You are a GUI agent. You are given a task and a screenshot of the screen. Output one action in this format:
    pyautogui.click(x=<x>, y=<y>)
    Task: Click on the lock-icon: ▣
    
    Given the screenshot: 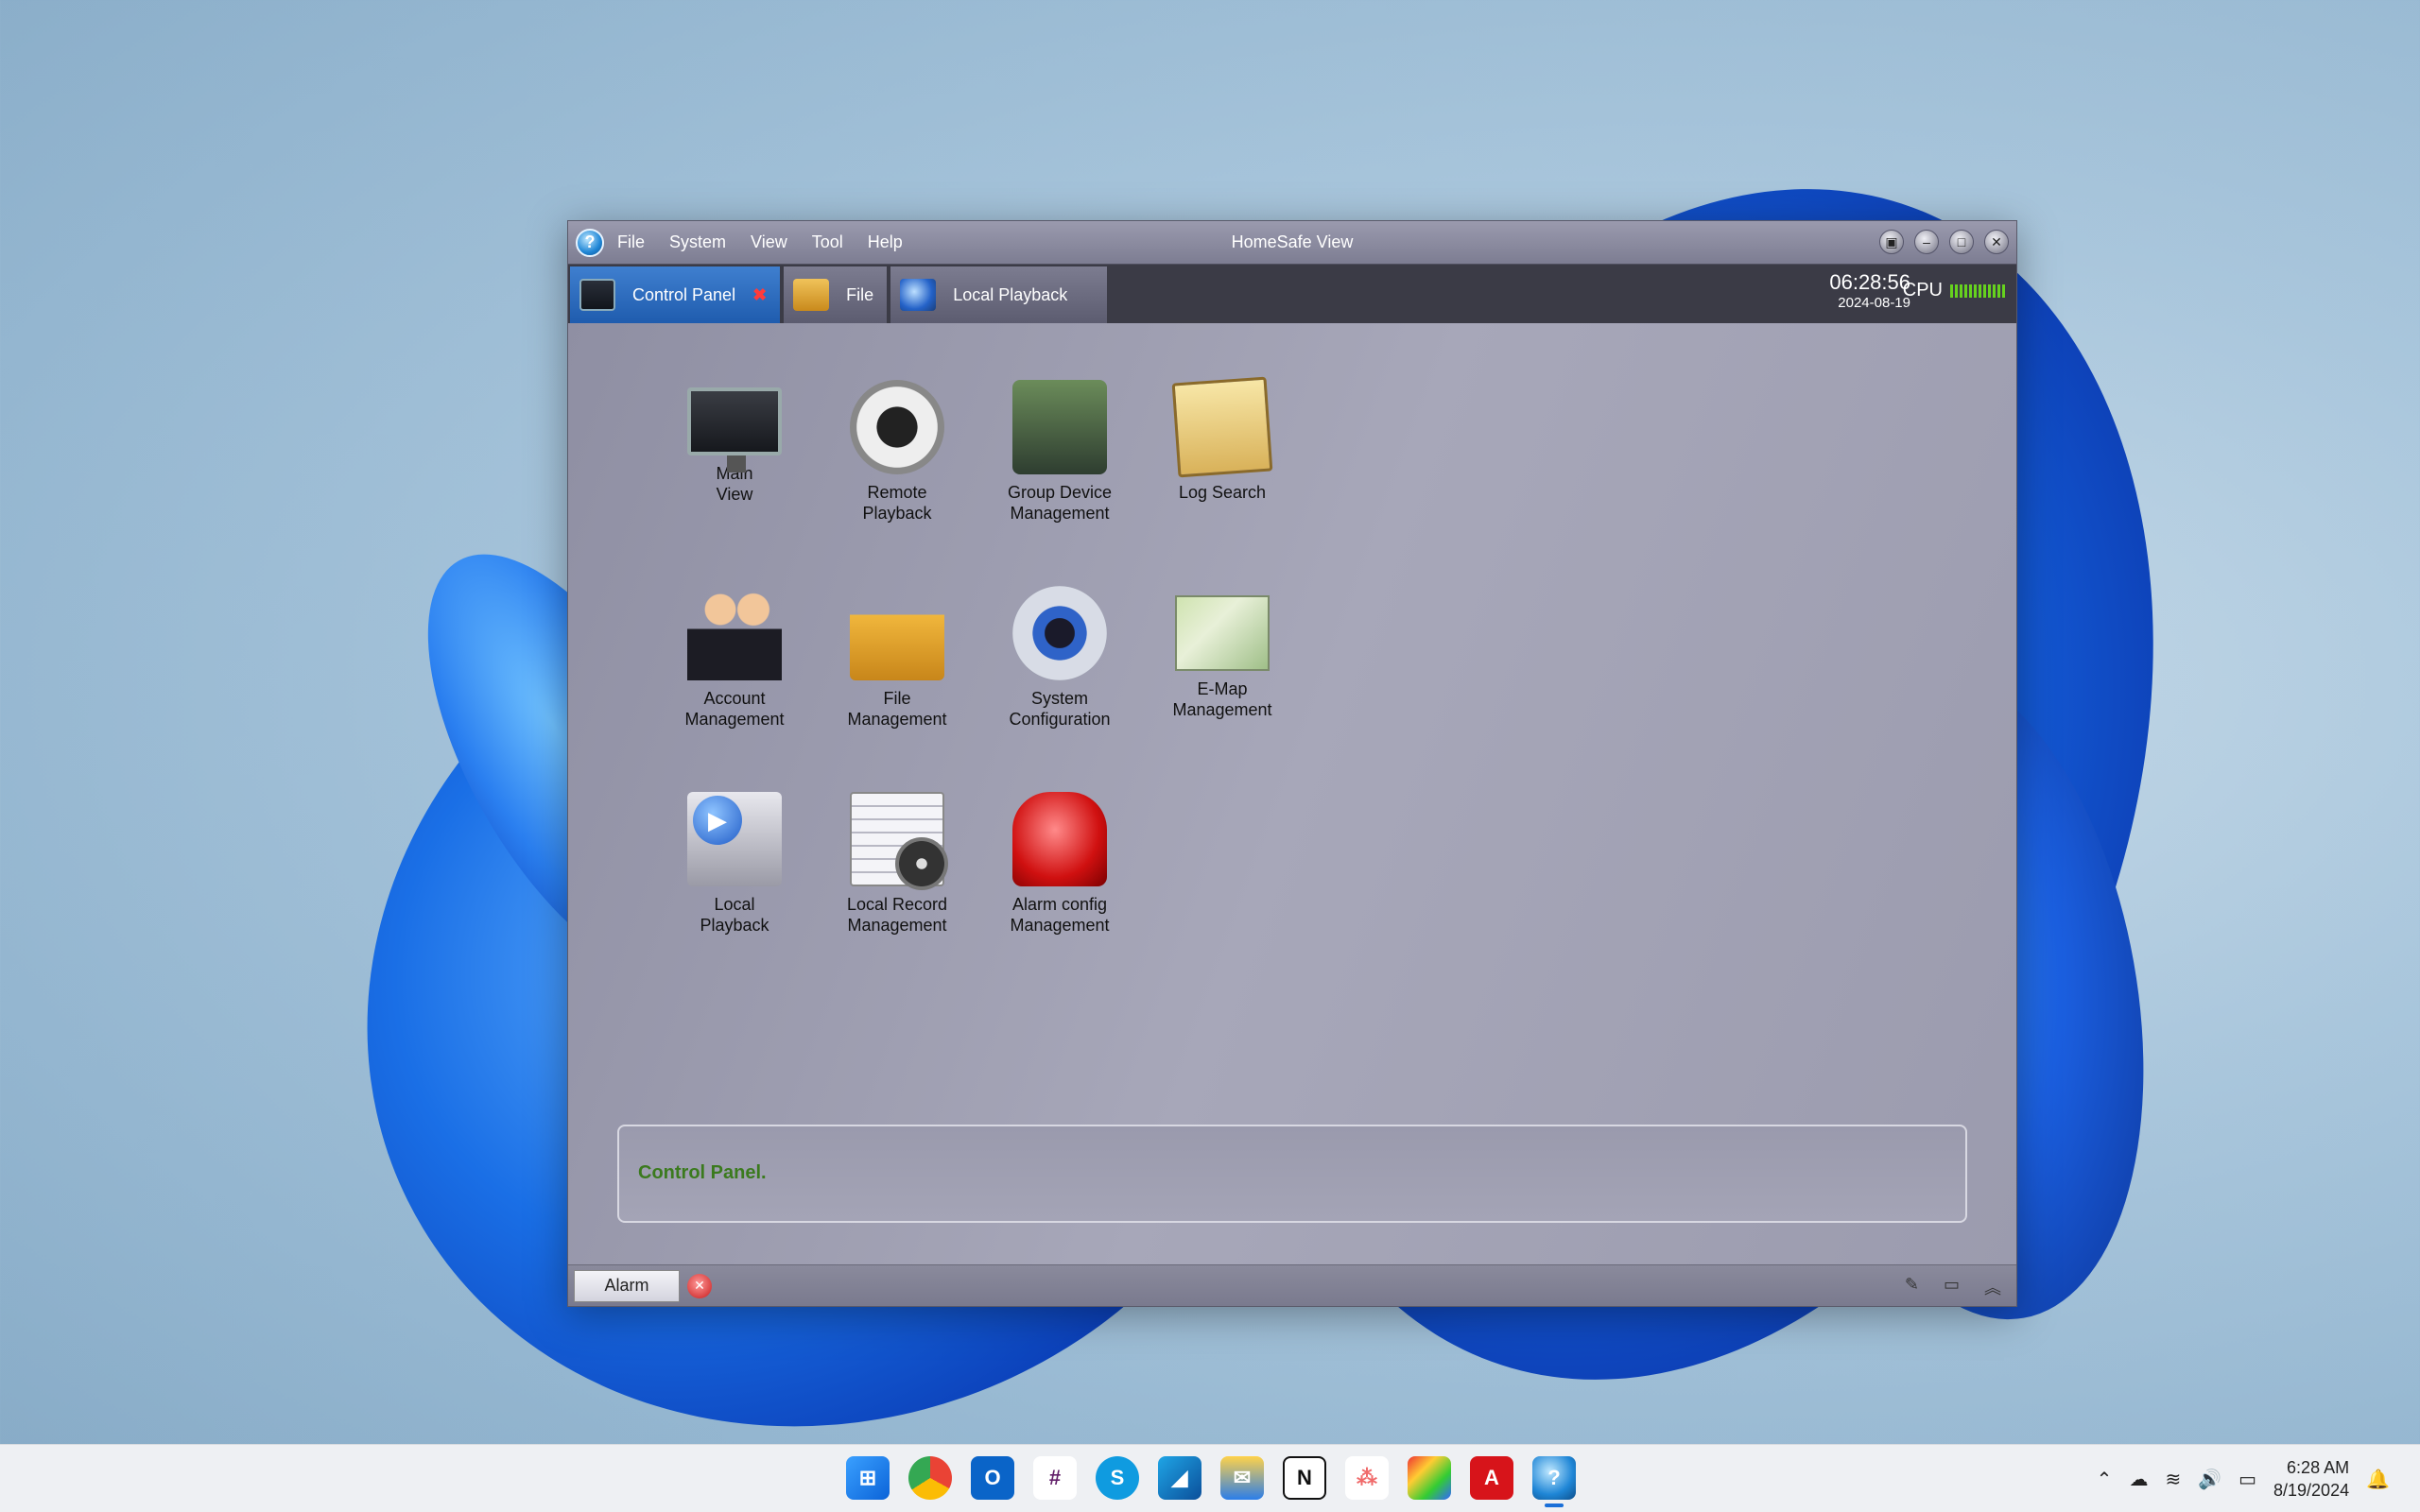 What is the action you would take?
    pyautogui.click(x=1891, y=242)
    